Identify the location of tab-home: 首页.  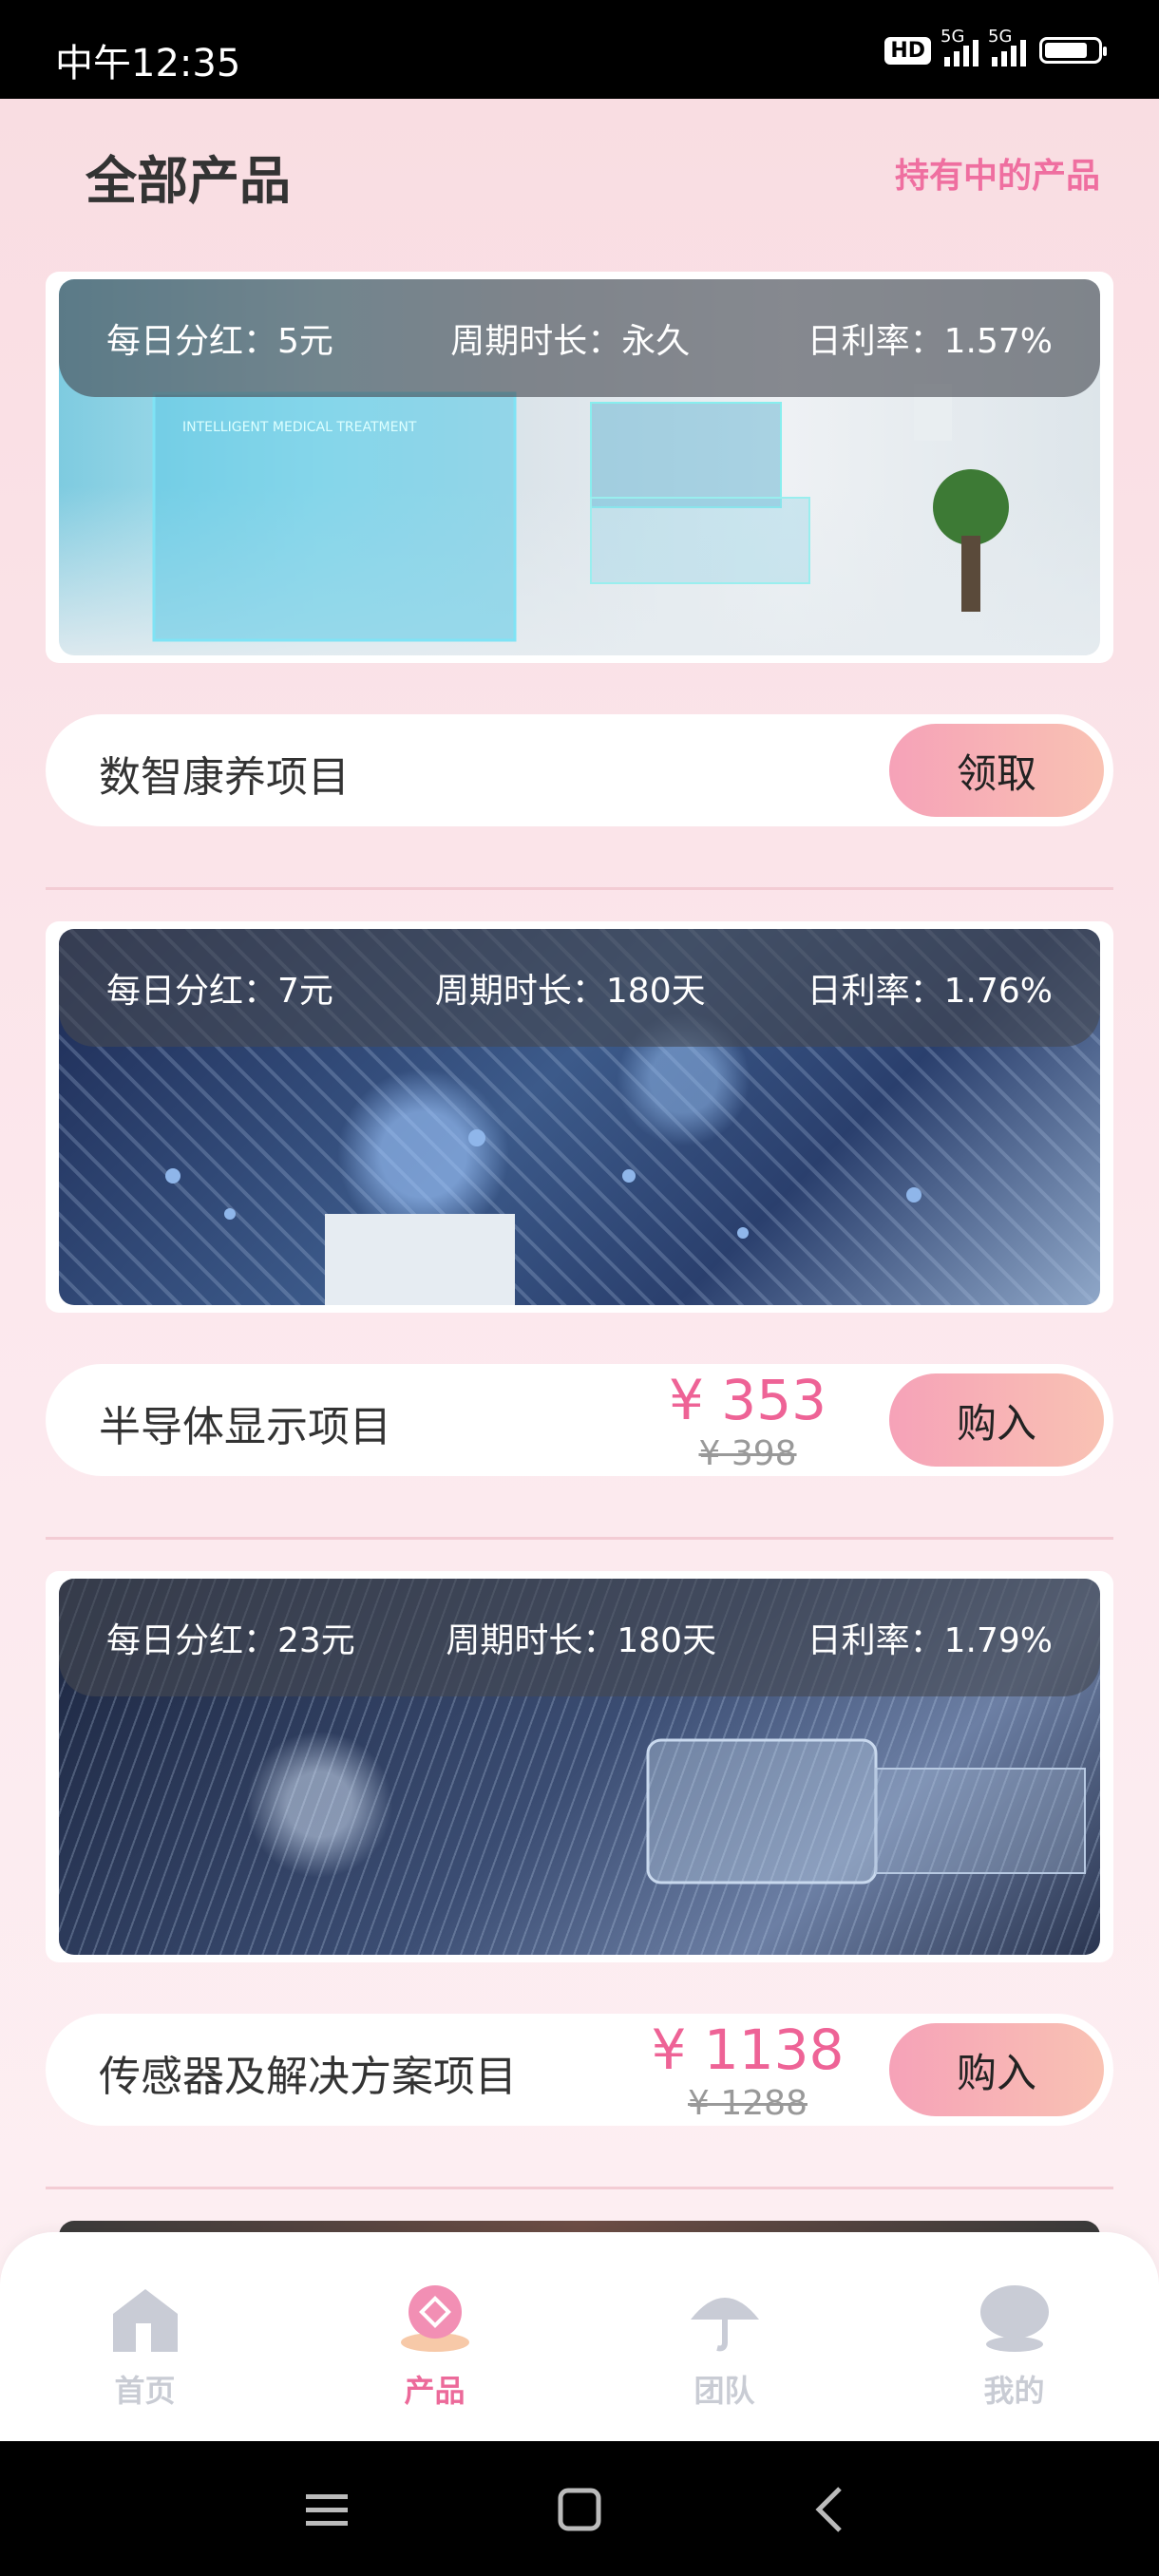
(145, 2336).